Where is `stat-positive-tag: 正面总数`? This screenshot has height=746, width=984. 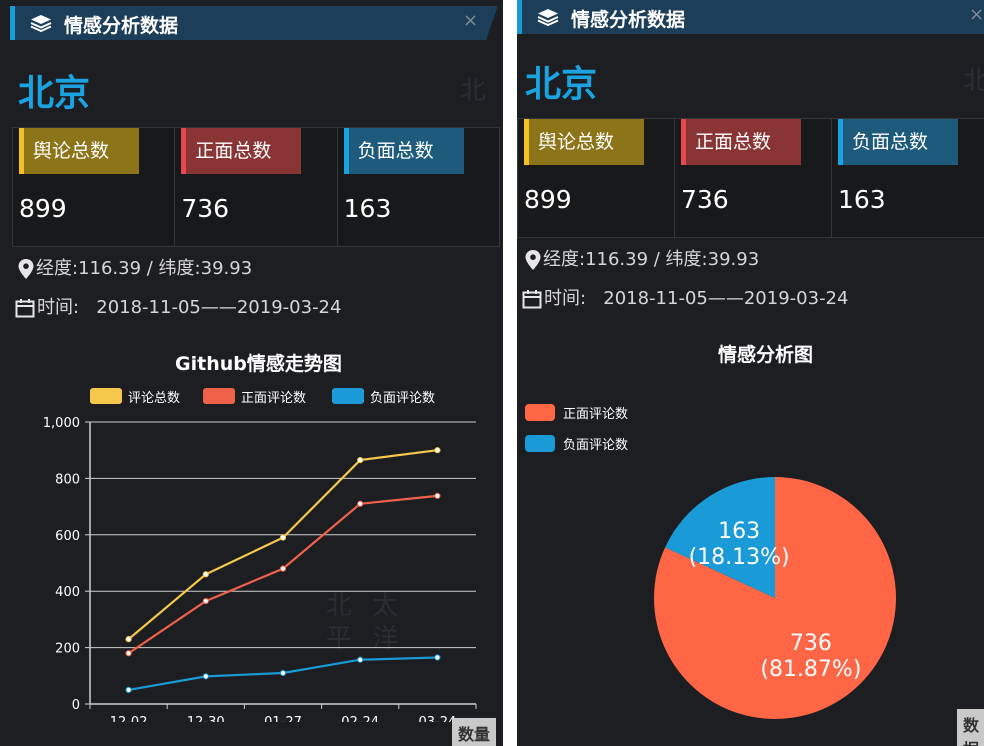 stat-positive-tag: 正面总数 is located at coordinates (241, 151).